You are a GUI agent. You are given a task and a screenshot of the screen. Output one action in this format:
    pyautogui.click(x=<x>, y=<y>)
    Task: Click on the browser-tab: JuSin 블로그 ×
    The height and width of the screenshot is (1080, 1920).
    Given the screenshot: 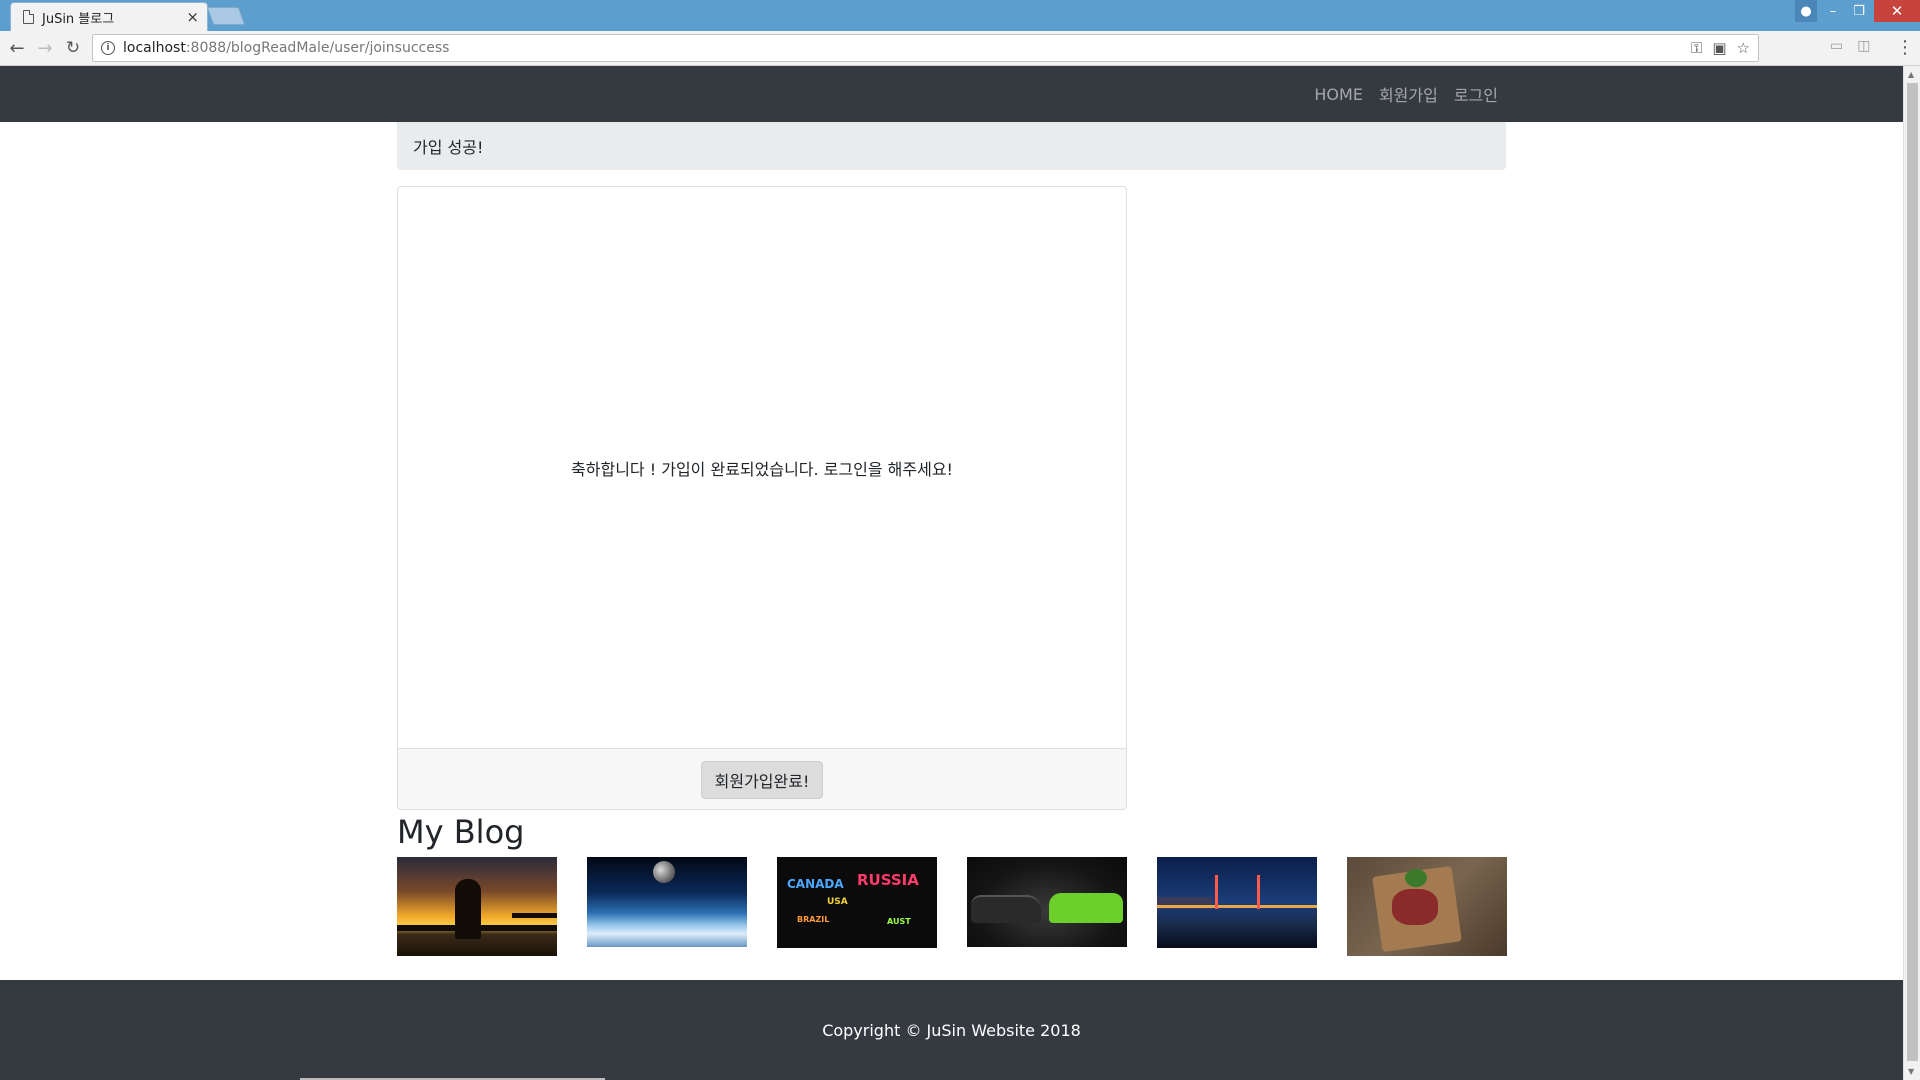 What is the action you would take?
    pyautogui.click(x=109, y=16)
    